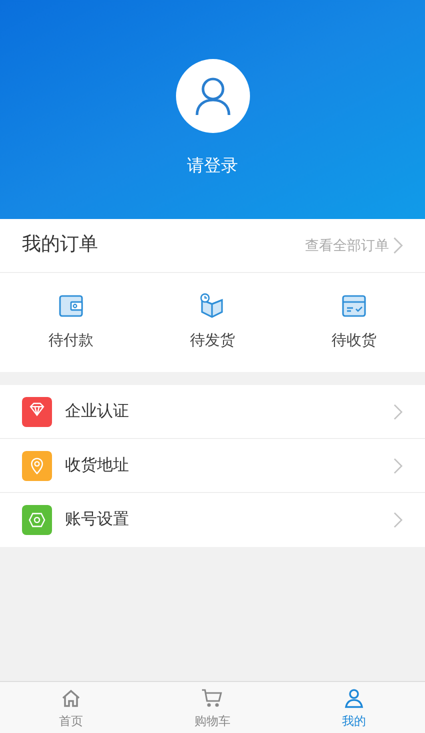  Describe the element at coordinates (354, 322) in the screenshot. I see `order-status-button: 待收货` at that location.